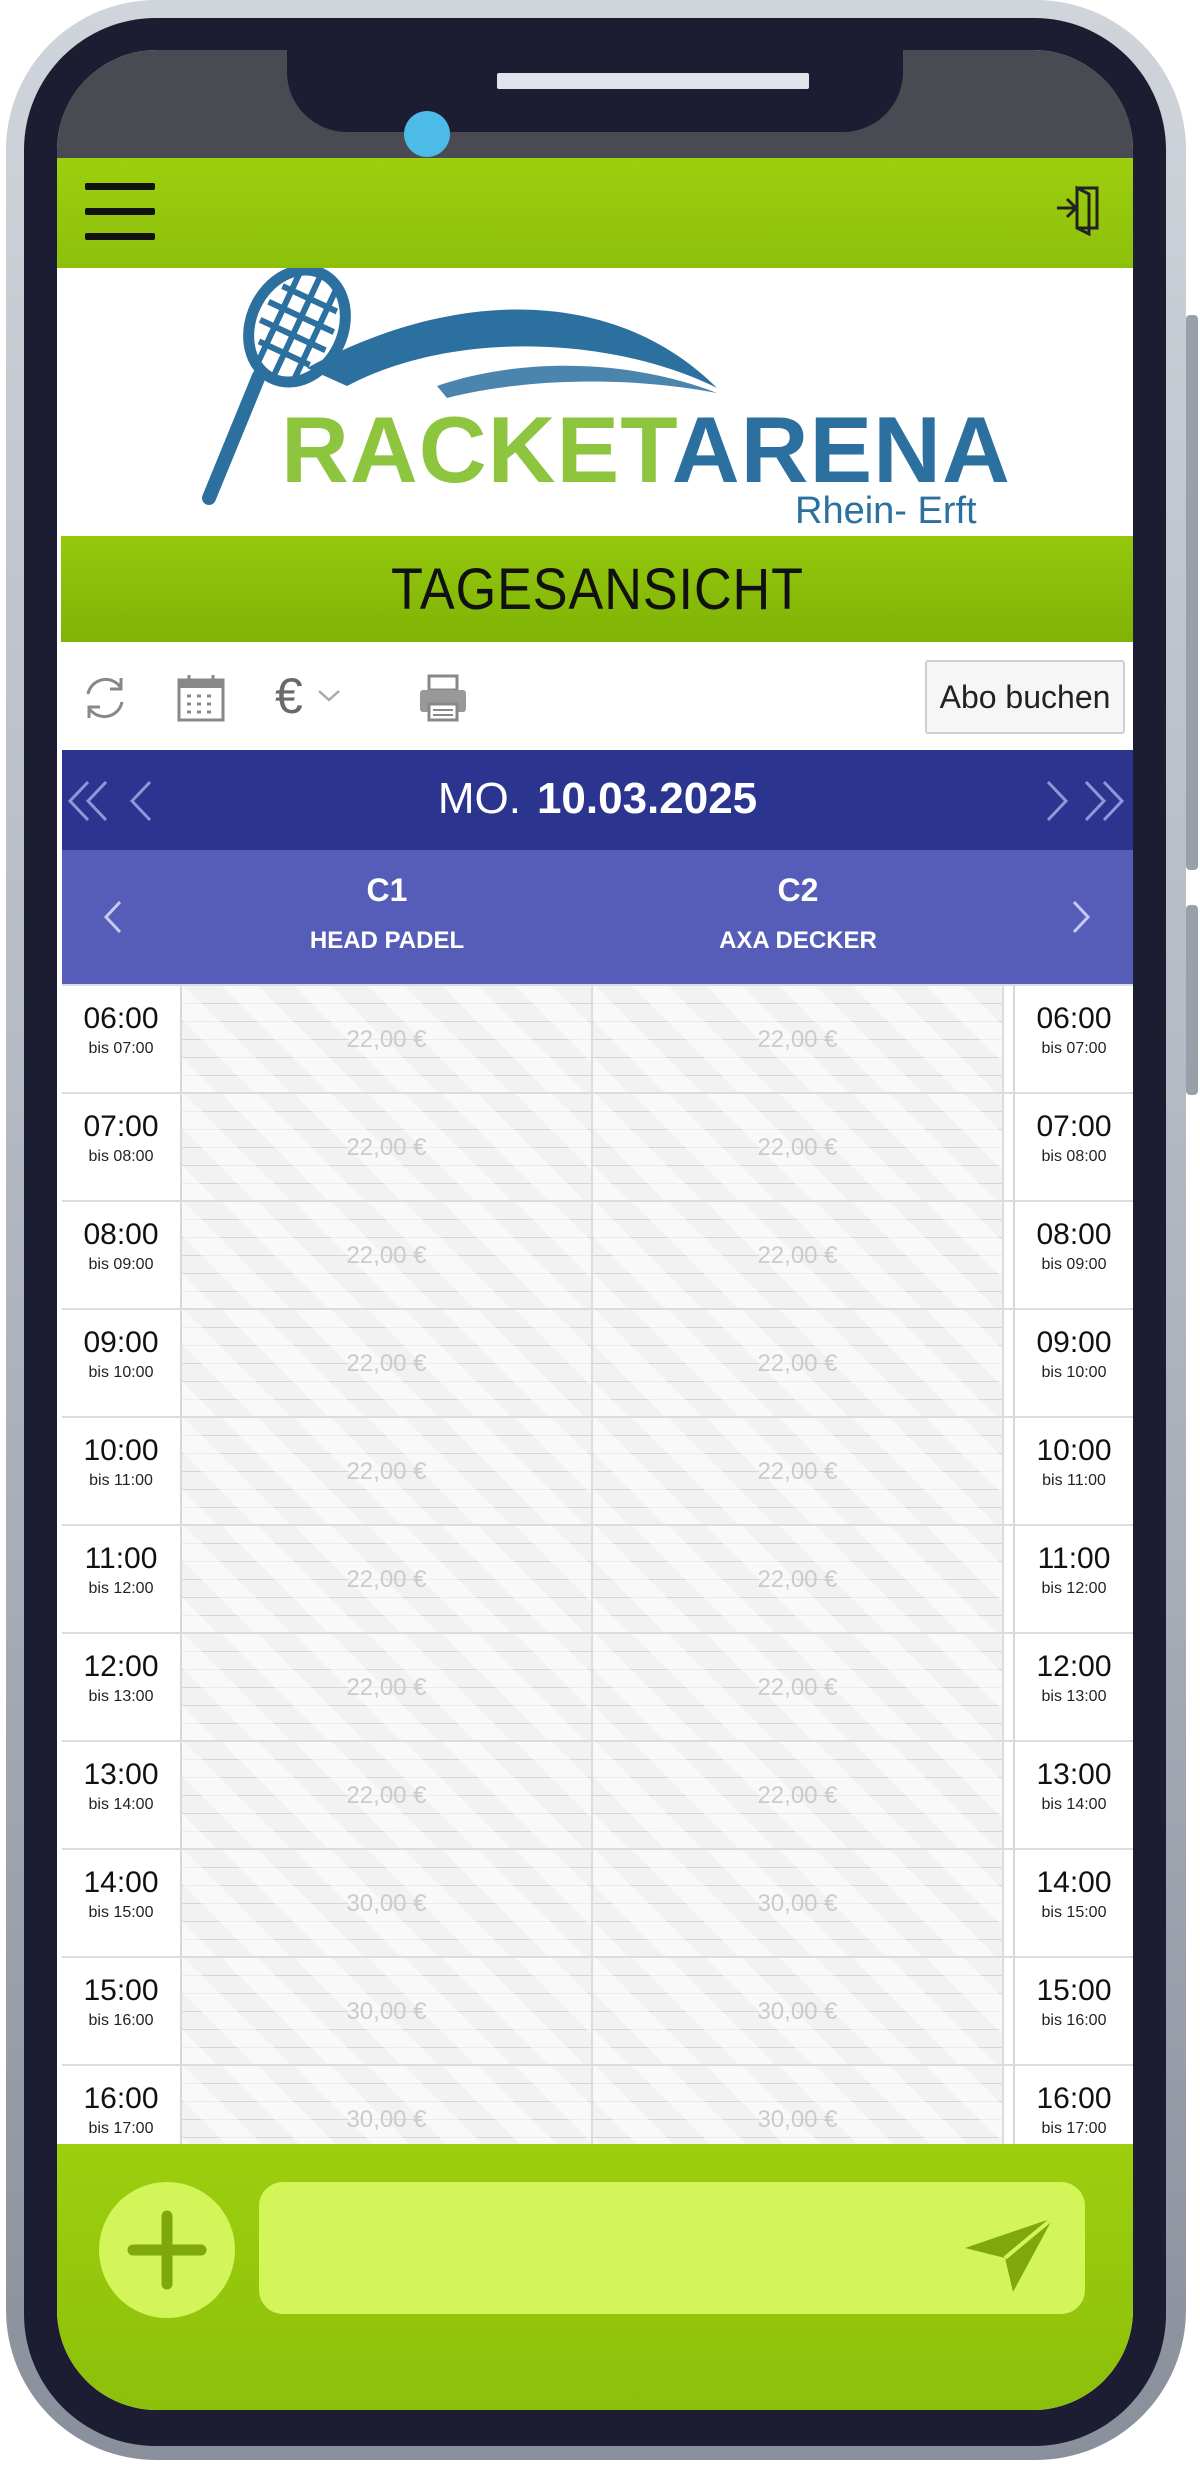 This screenshot has height=2466, width=1200. I want to click on bottom-bar, so click(595, 2277).